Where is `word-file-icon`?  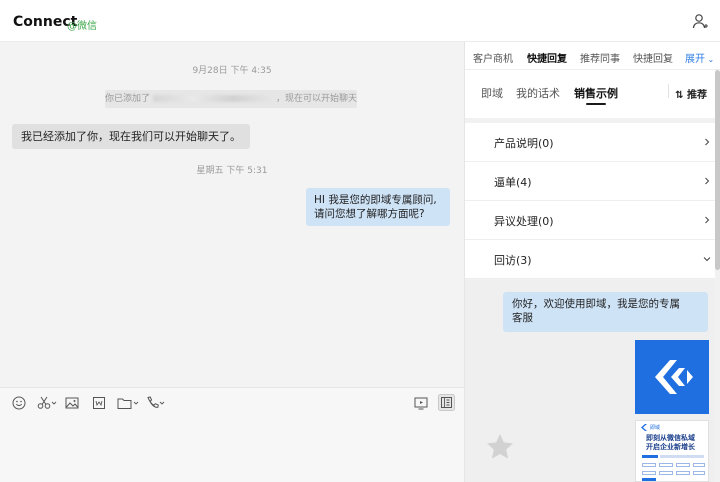
word-file-icon is located at coordinates (99, 403).